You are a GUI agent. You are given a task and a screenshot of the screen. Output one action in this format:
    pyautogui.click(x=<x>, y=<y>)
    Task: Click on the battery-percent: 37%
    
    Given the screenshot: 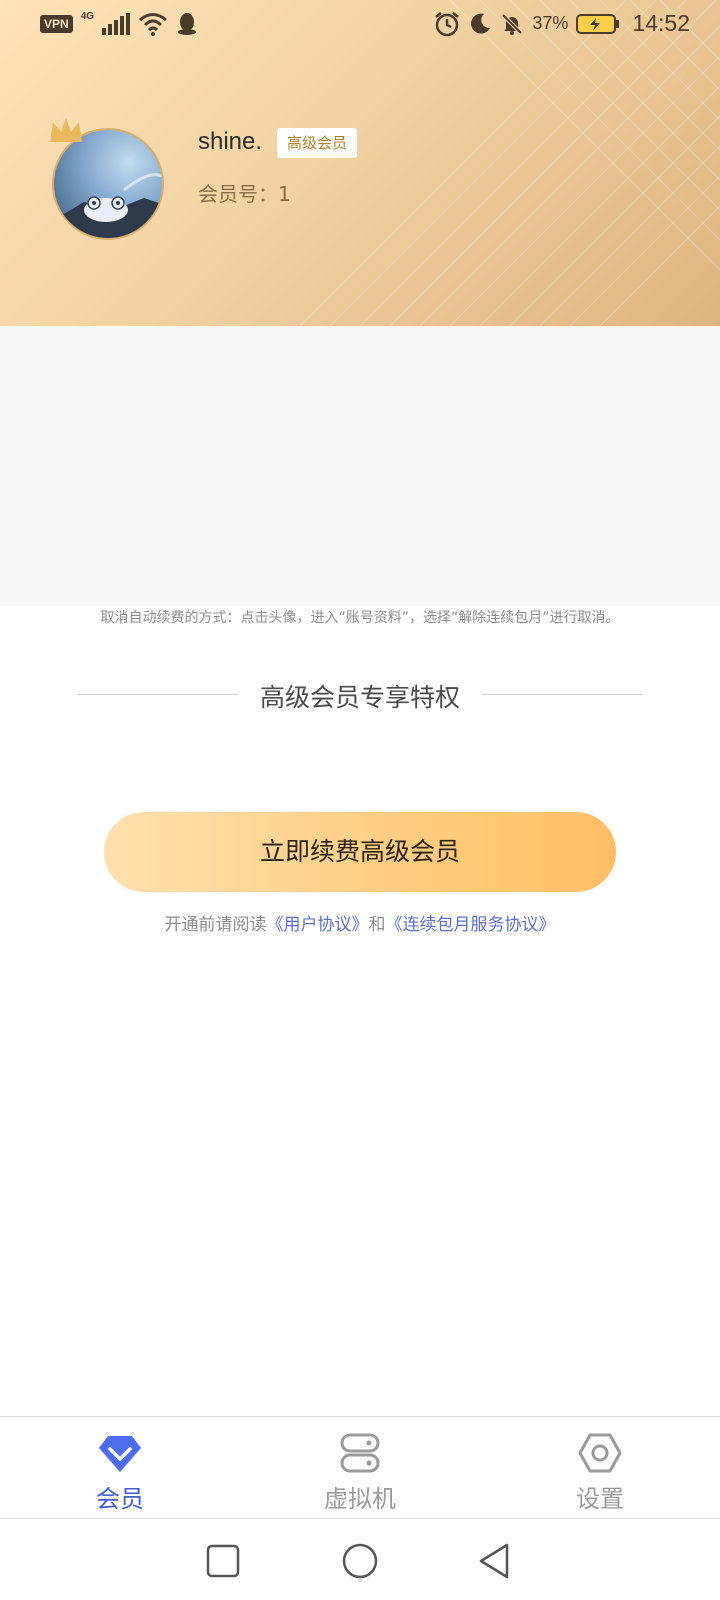 What is the action you would take?
    pyautogui.click(x=550, y=23)
    